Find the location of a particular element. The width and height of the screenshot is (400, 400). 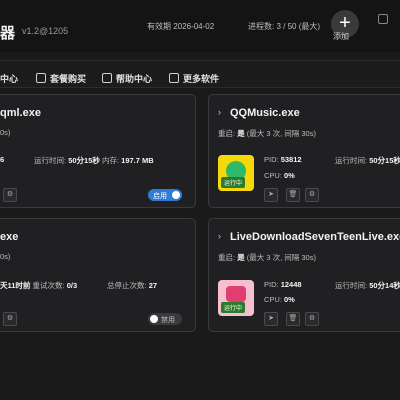

app-title: 器 is located at coordinates (8, 33).